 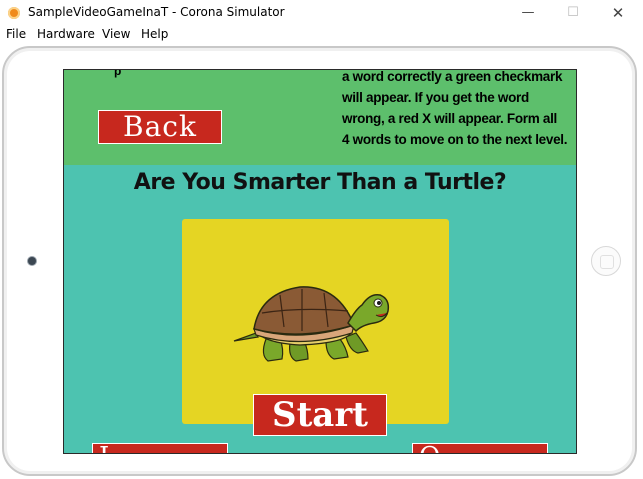 I want to click on start-button: Start, so click(x=320, y=415).